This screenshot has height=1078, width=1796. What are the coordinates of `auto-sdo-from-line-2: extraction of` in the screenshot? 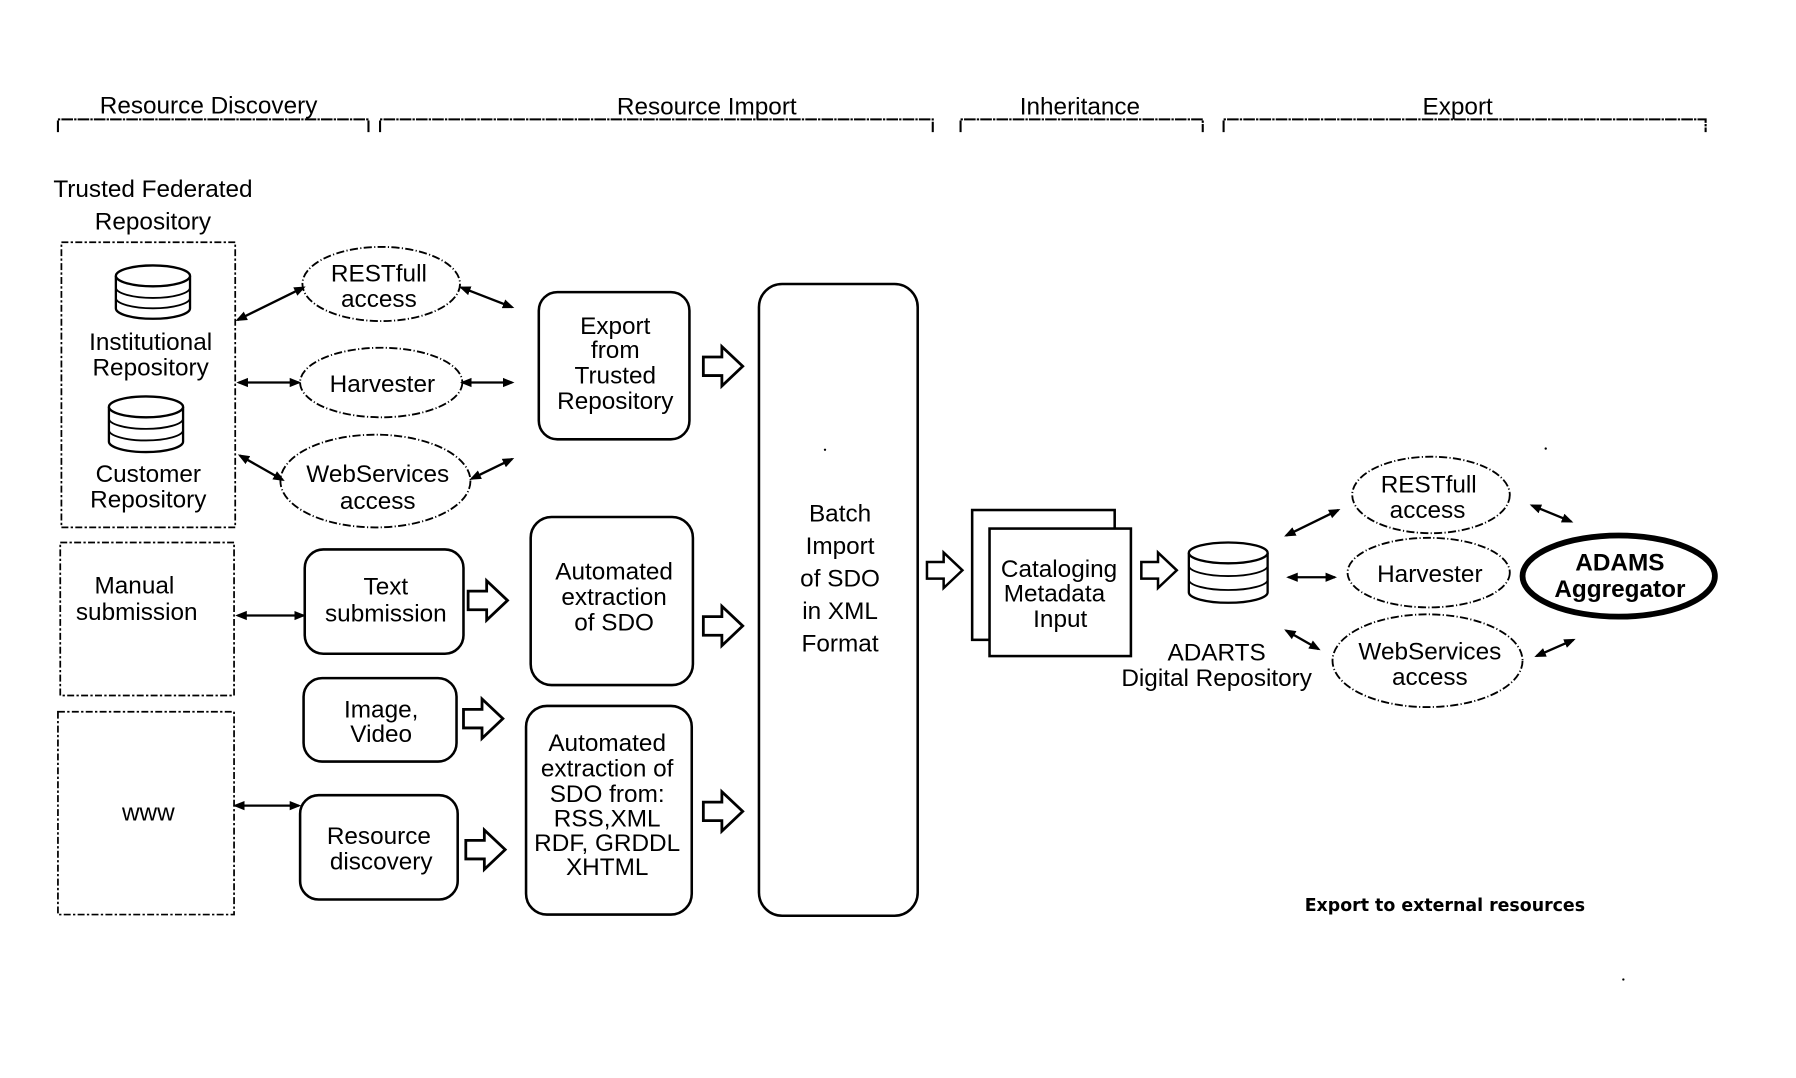 It's located at (607, 769).